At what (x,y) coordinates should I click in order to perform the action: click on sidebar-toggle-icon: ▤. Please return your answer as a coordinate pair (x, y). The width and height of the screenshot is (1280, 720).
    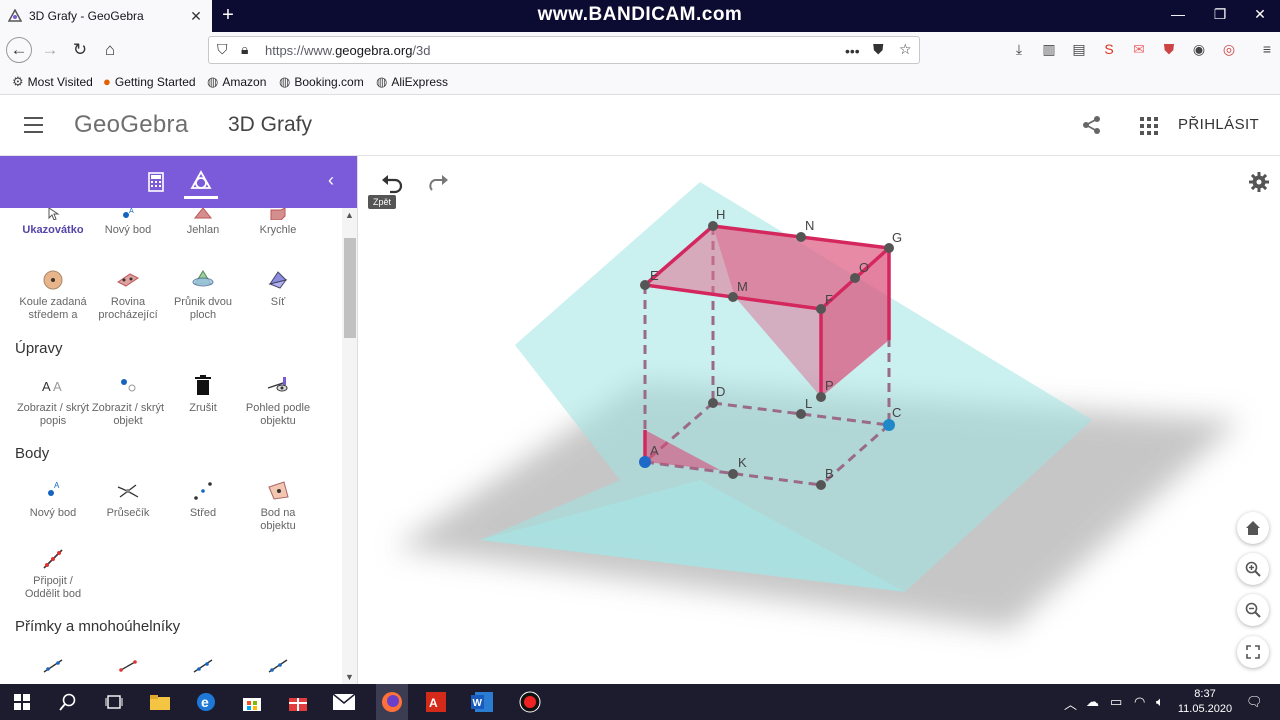
    Looking at the image, I should click on (1079, 49).